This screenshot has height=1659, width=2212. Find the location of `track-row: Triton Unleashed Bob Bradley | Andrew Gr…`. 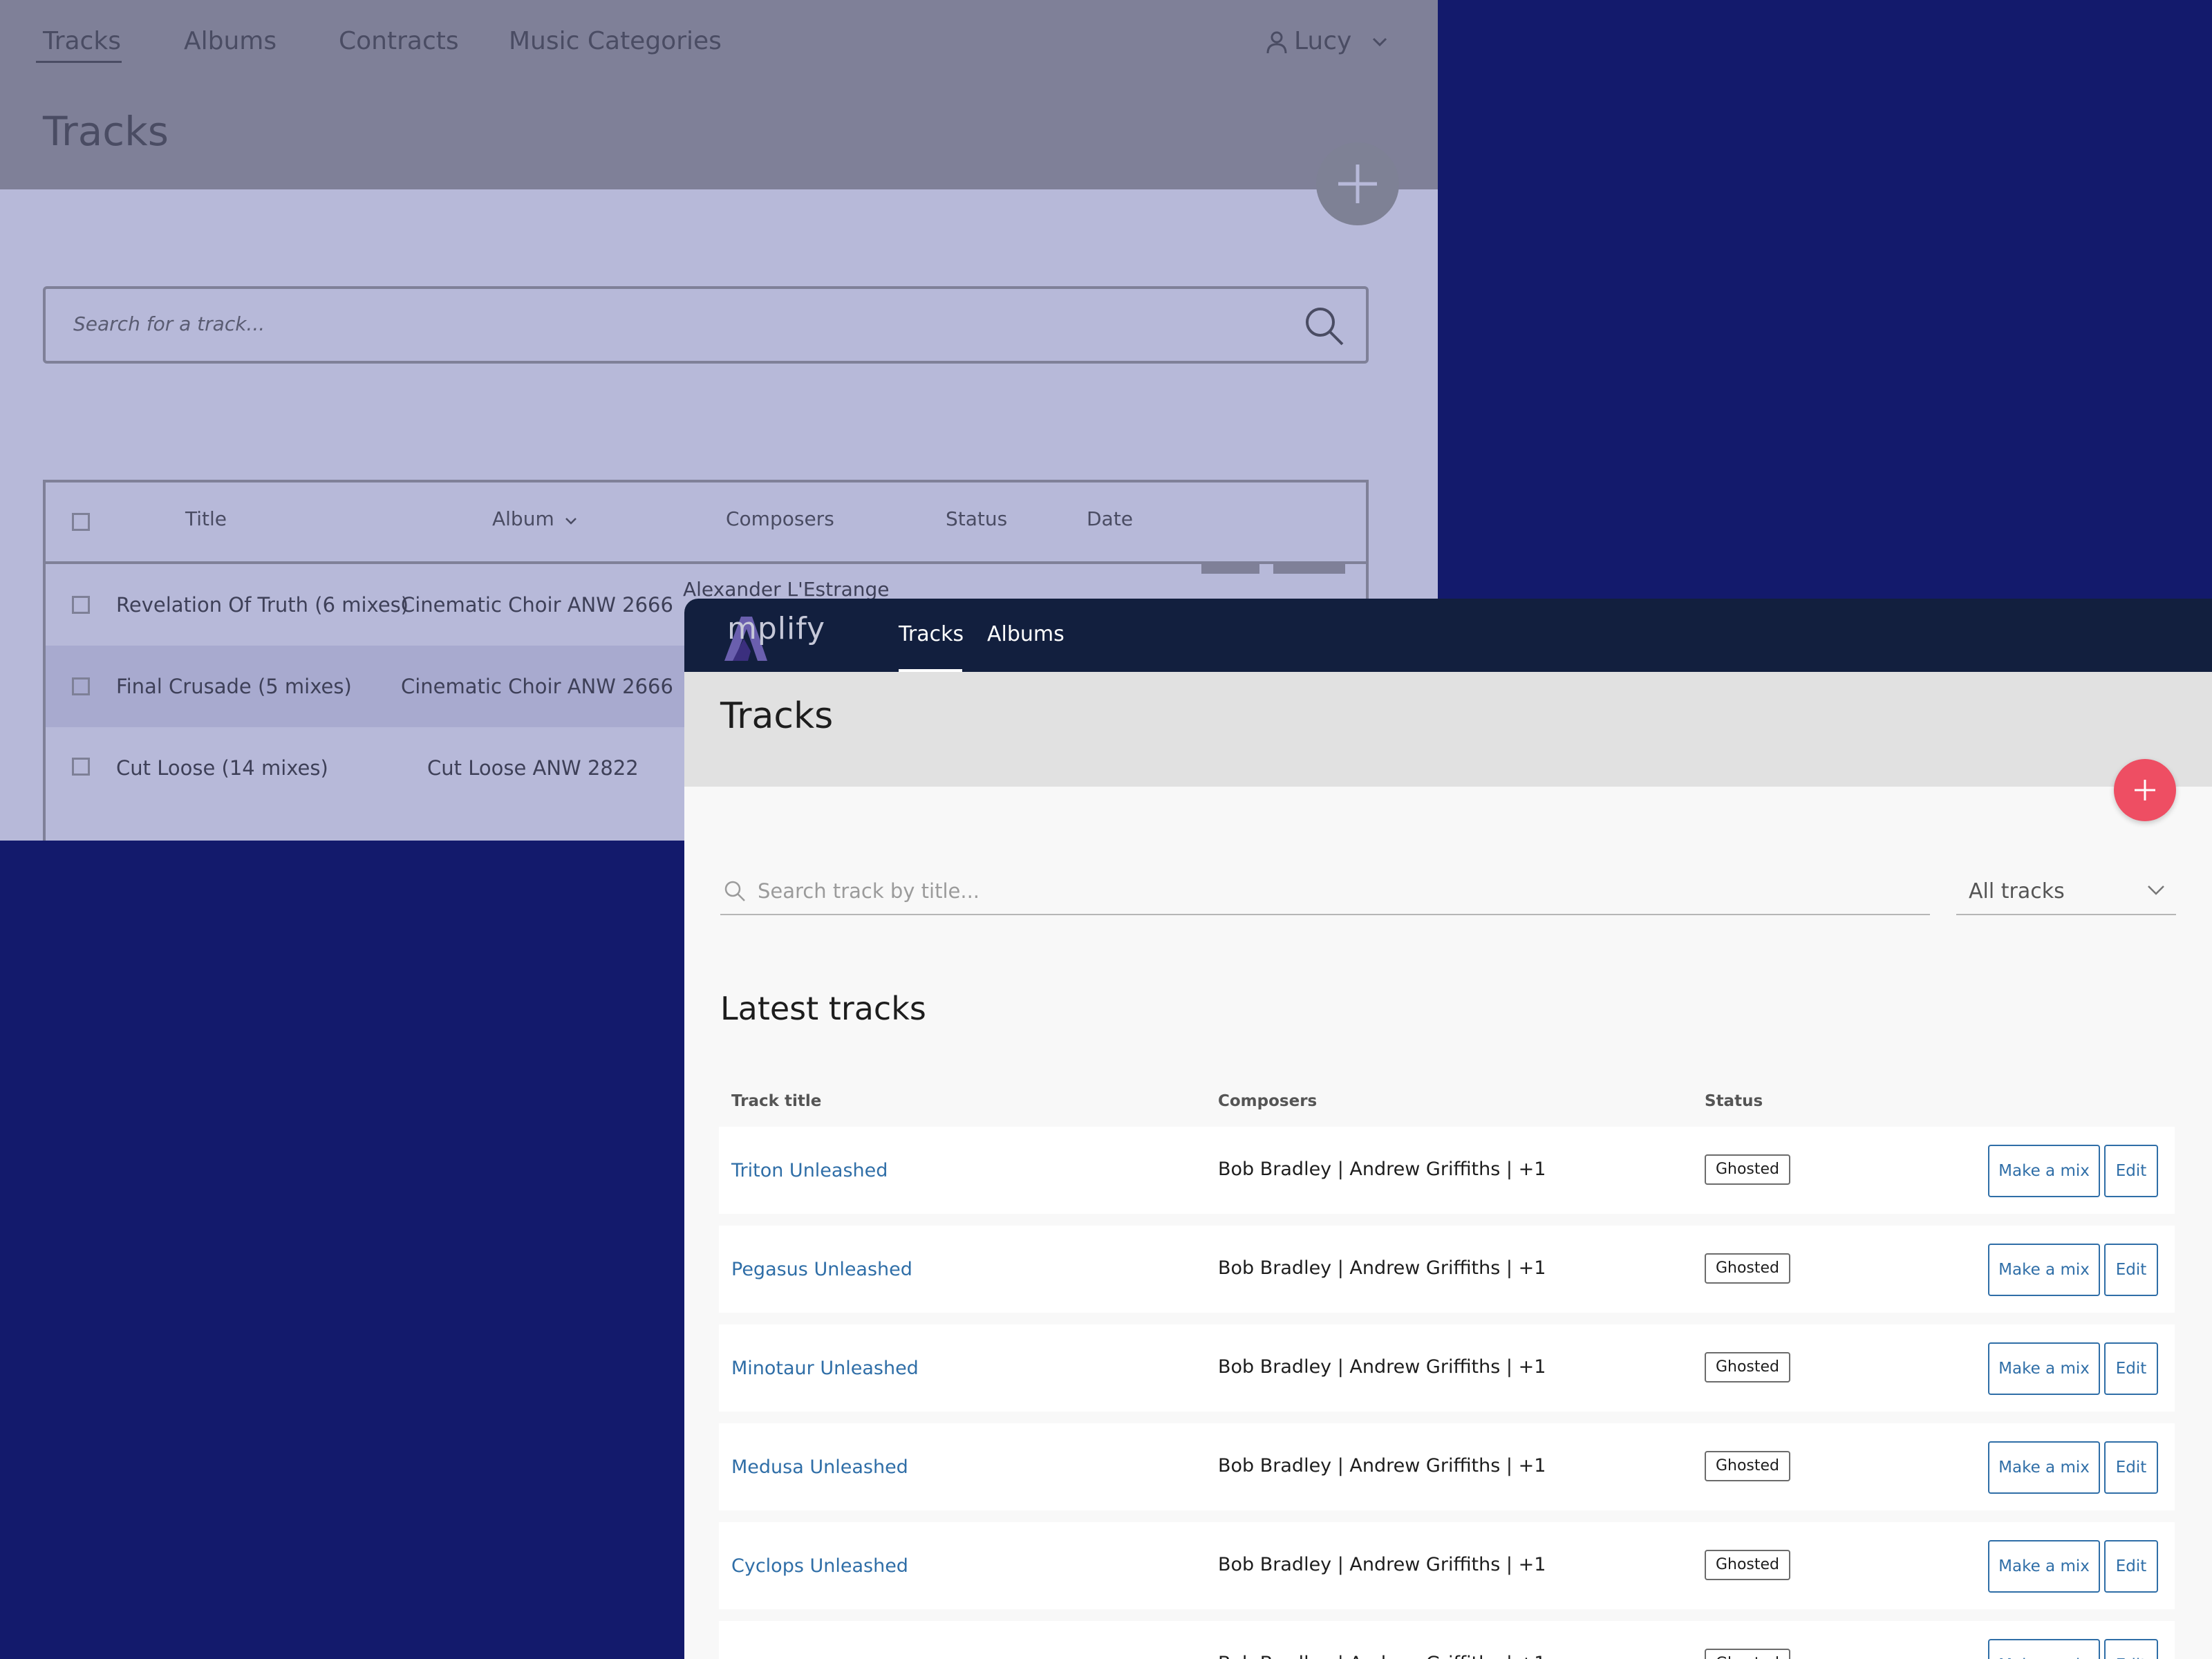

track-row: Triton Unleashed Bob Bradley | Andrew Gr… is located at coordinates (1447, 1170).